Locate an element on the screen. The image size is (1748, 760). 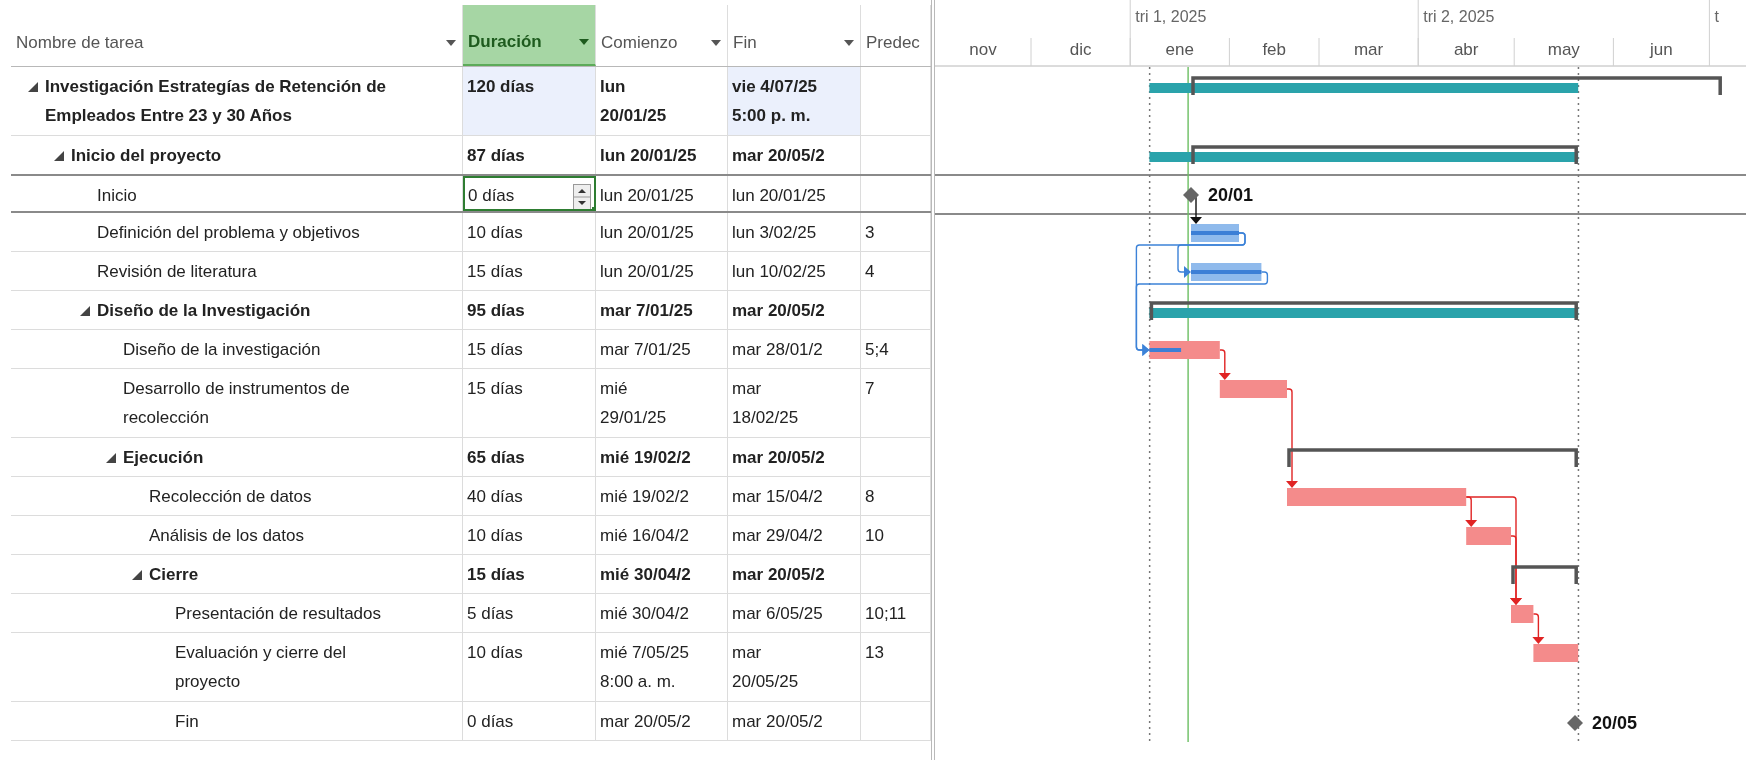
table-cell: mar 18/02/25 is located at coordinates (794, 403).